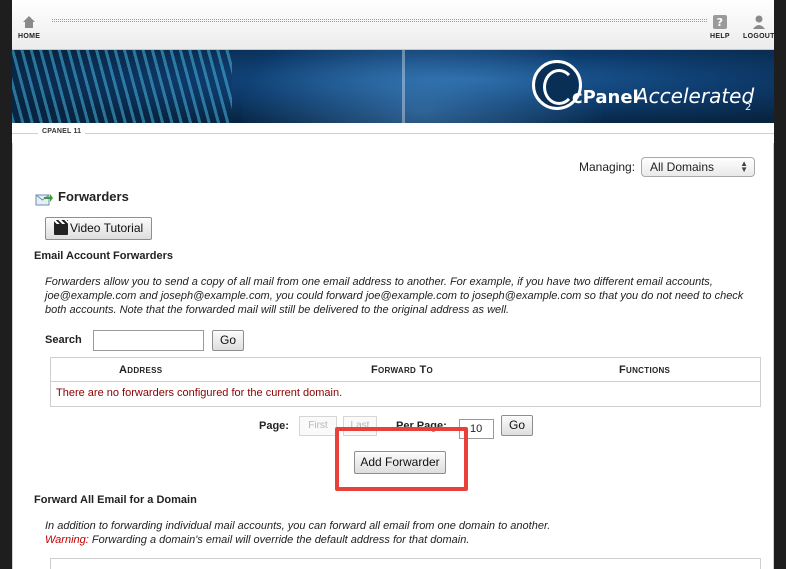 Image resolution: width=786 pixels, height=569 pixels. I want to click on column-functions: Functions, so click(645, 370).